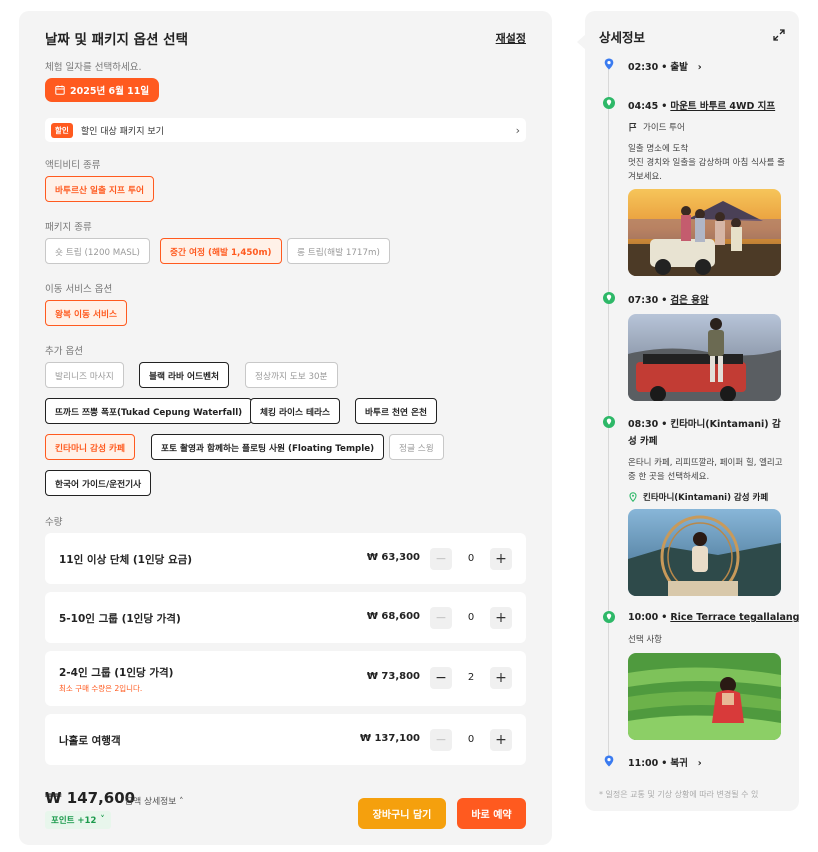 Image resolution: width=818 pixels, height=852 pixels. Describe the element at coordinates (101, 688) in the screenshot. I see `min-purchase-note: 최소 구매 수량은 2입니다.` at that location.